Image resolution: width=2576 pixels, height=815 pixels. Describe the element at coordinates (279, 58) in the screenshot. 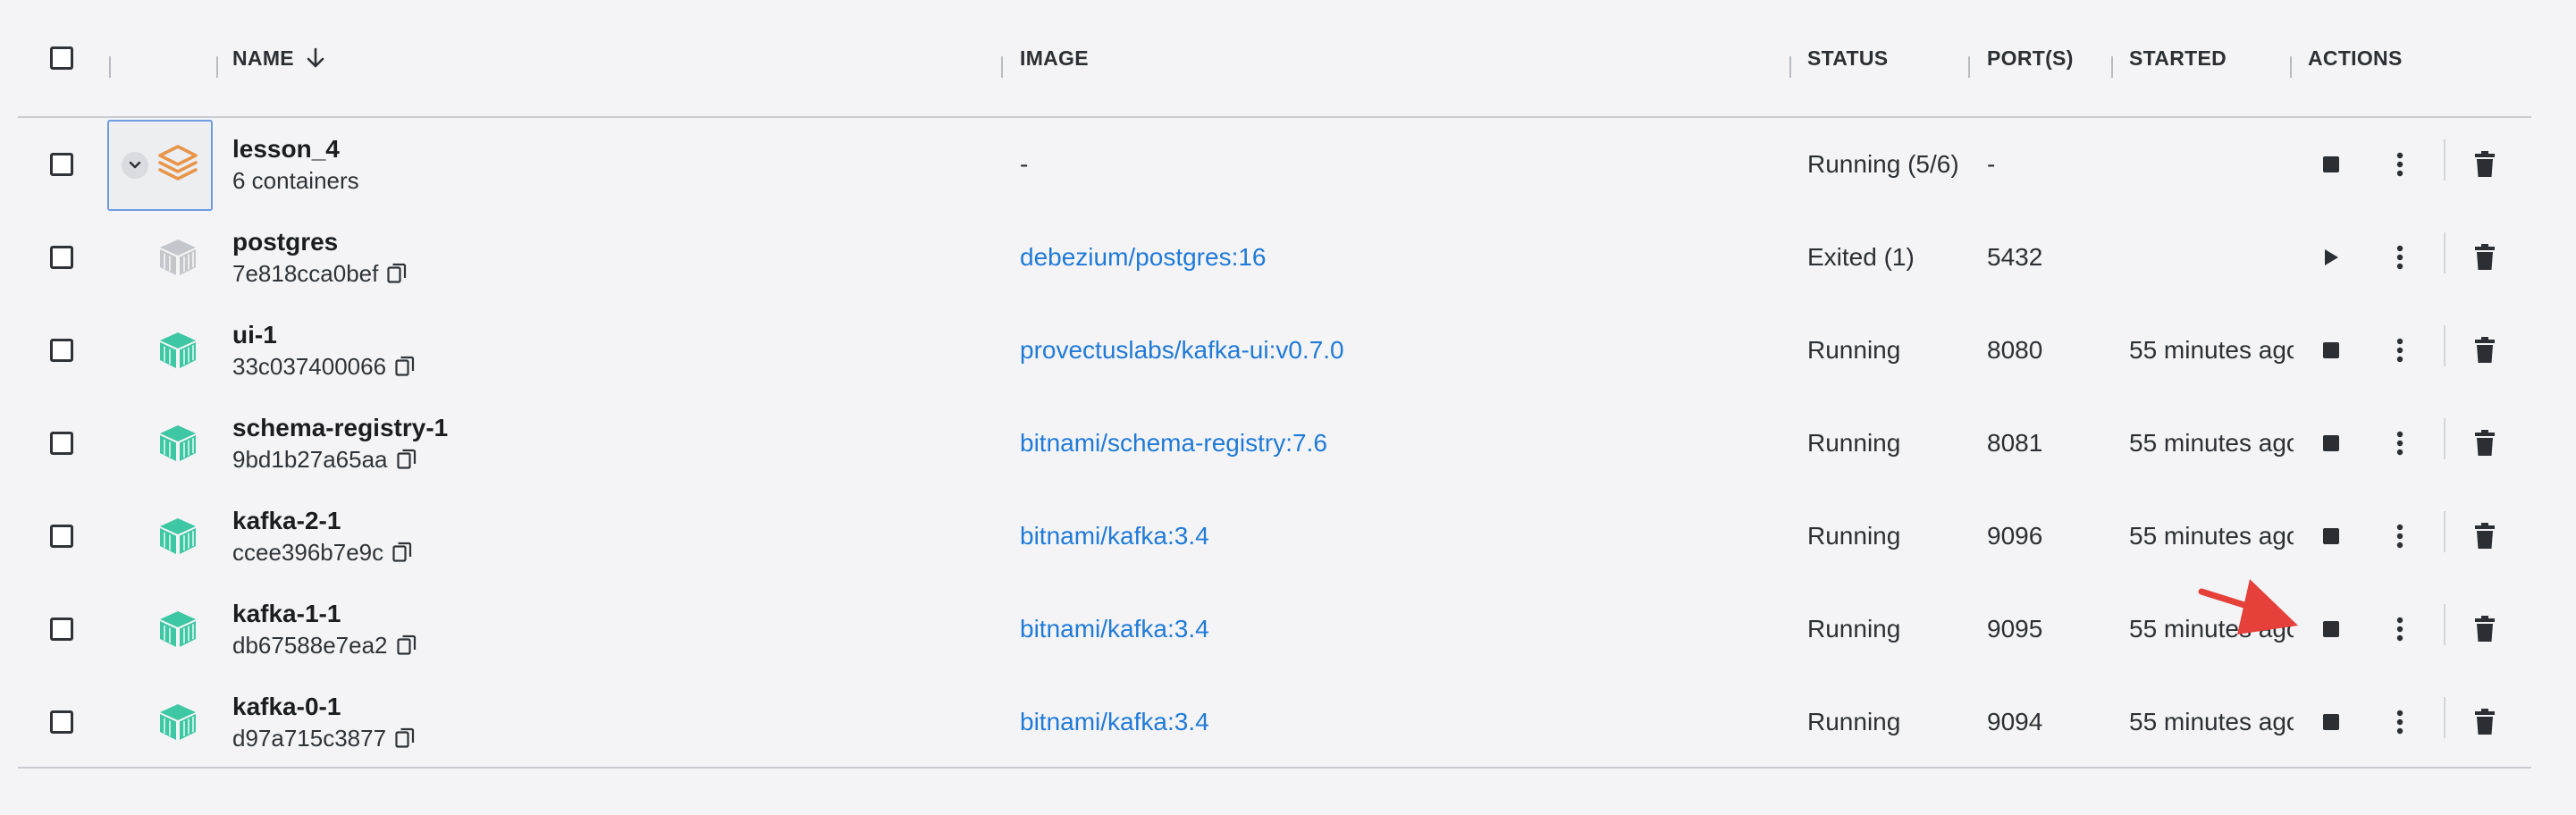

I see `name-column-header: NAME` at that location.